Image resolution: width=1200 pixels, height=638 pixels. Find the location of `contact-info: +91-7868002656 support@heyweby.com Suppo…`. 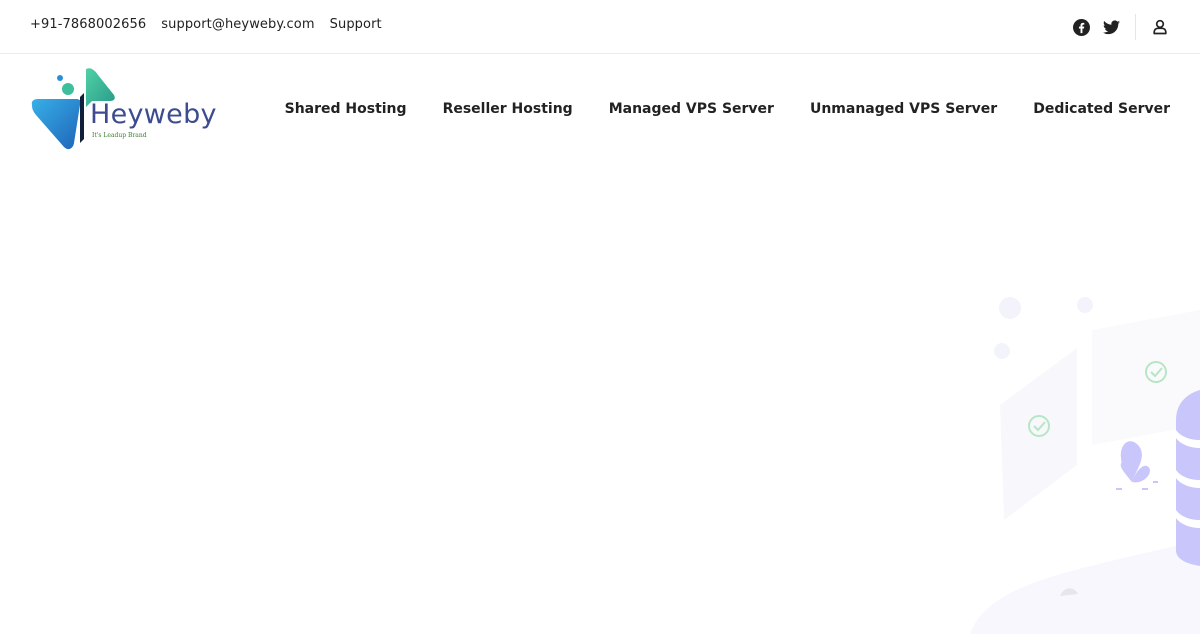

contact-info: +91-7868002656 support@heyweby.com Suppo… is located at coordinates (206, 24).